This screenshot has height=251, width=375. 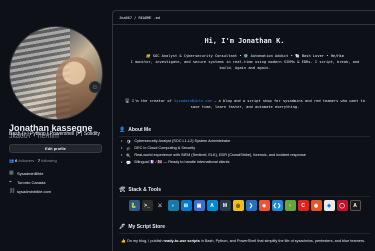 I want to click on about-heading: 👤 About Me, so click(x=135, y=130).